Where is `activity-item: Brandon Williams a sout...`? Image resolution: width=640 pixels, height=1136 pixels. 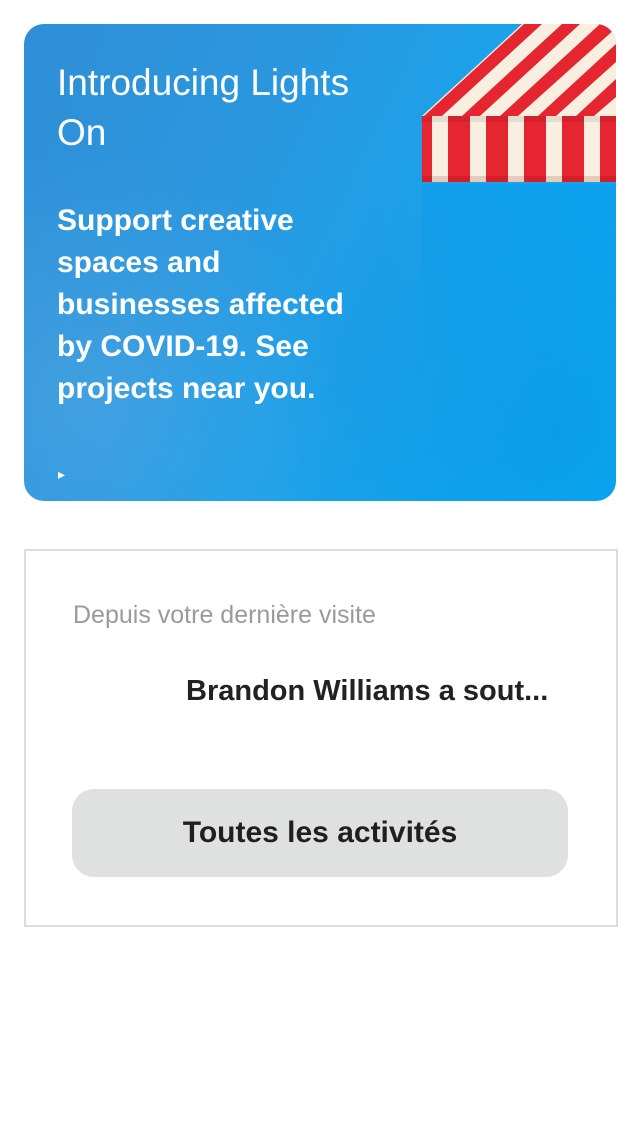
activity-item: Brandon Williams a sout... is located at coordinates (376, 691).